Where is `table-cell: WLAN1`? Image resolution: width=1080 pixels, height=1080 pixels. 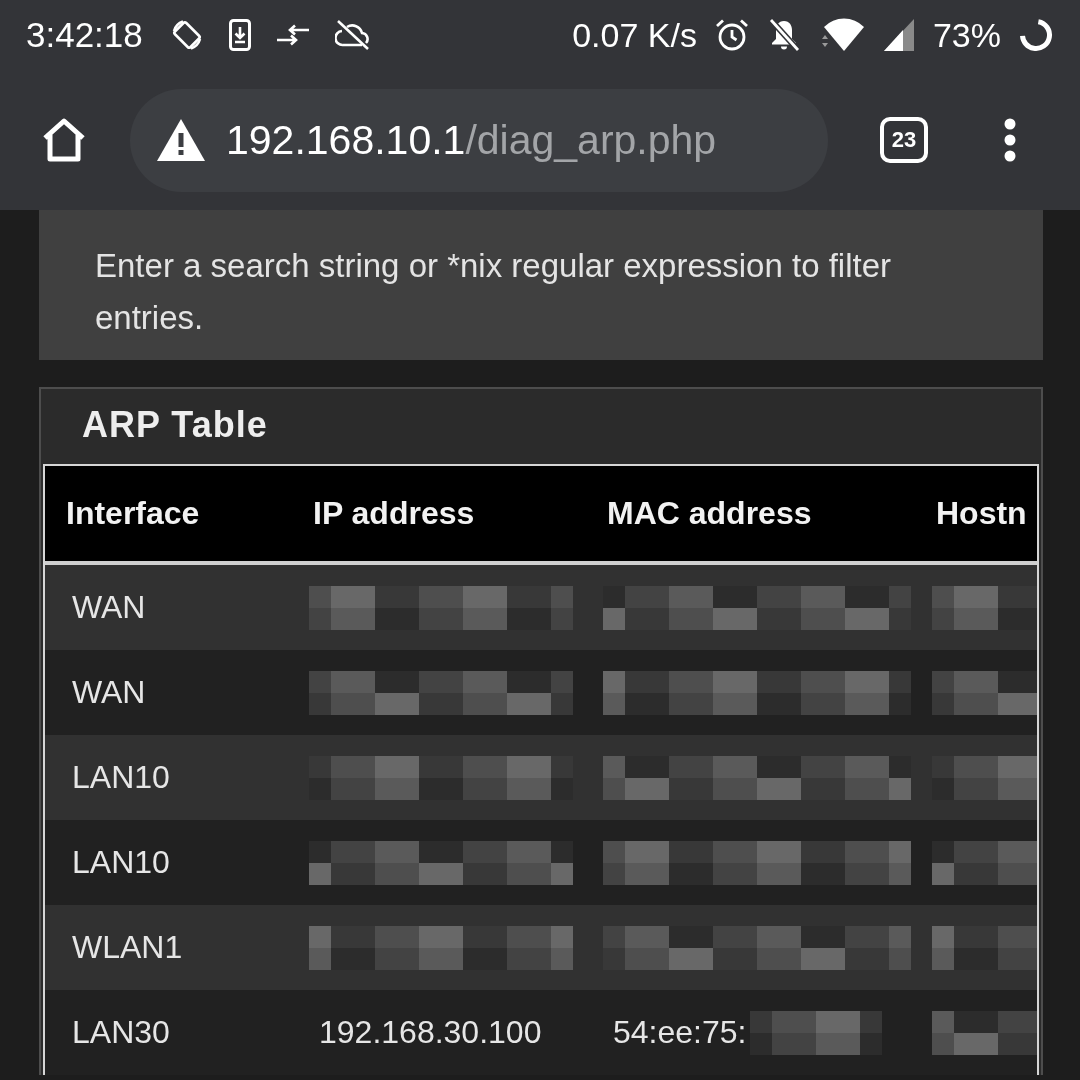 table-cell: WLAN1 is located at coordinates (127, 947).